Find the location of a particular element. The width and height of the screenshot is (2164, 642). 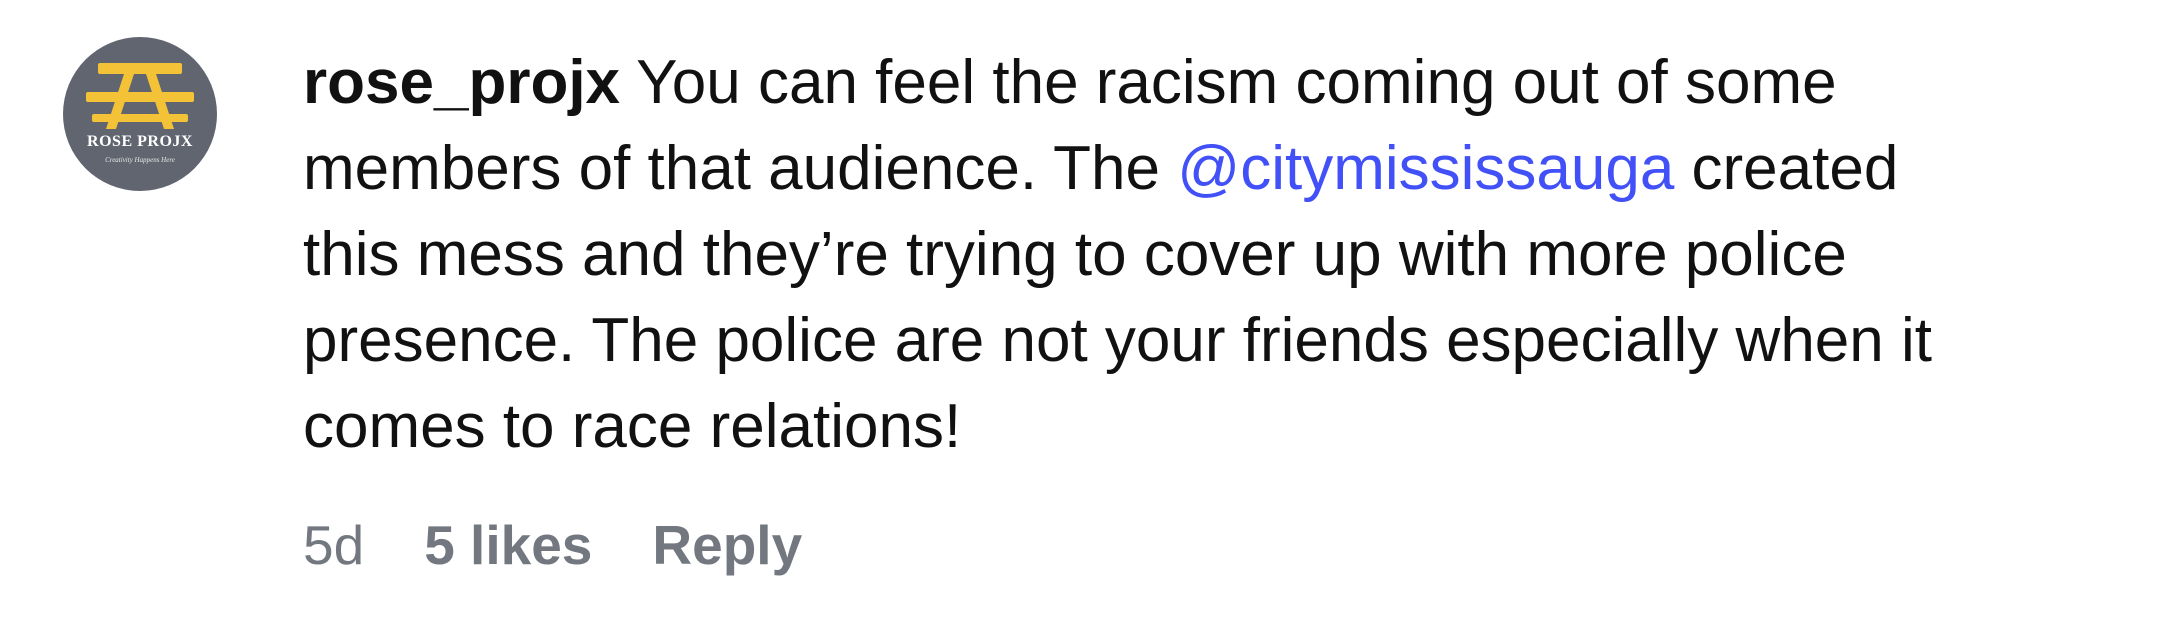

avatar-brand-name: ROSE PROJX is located at coordinates (140, 141).